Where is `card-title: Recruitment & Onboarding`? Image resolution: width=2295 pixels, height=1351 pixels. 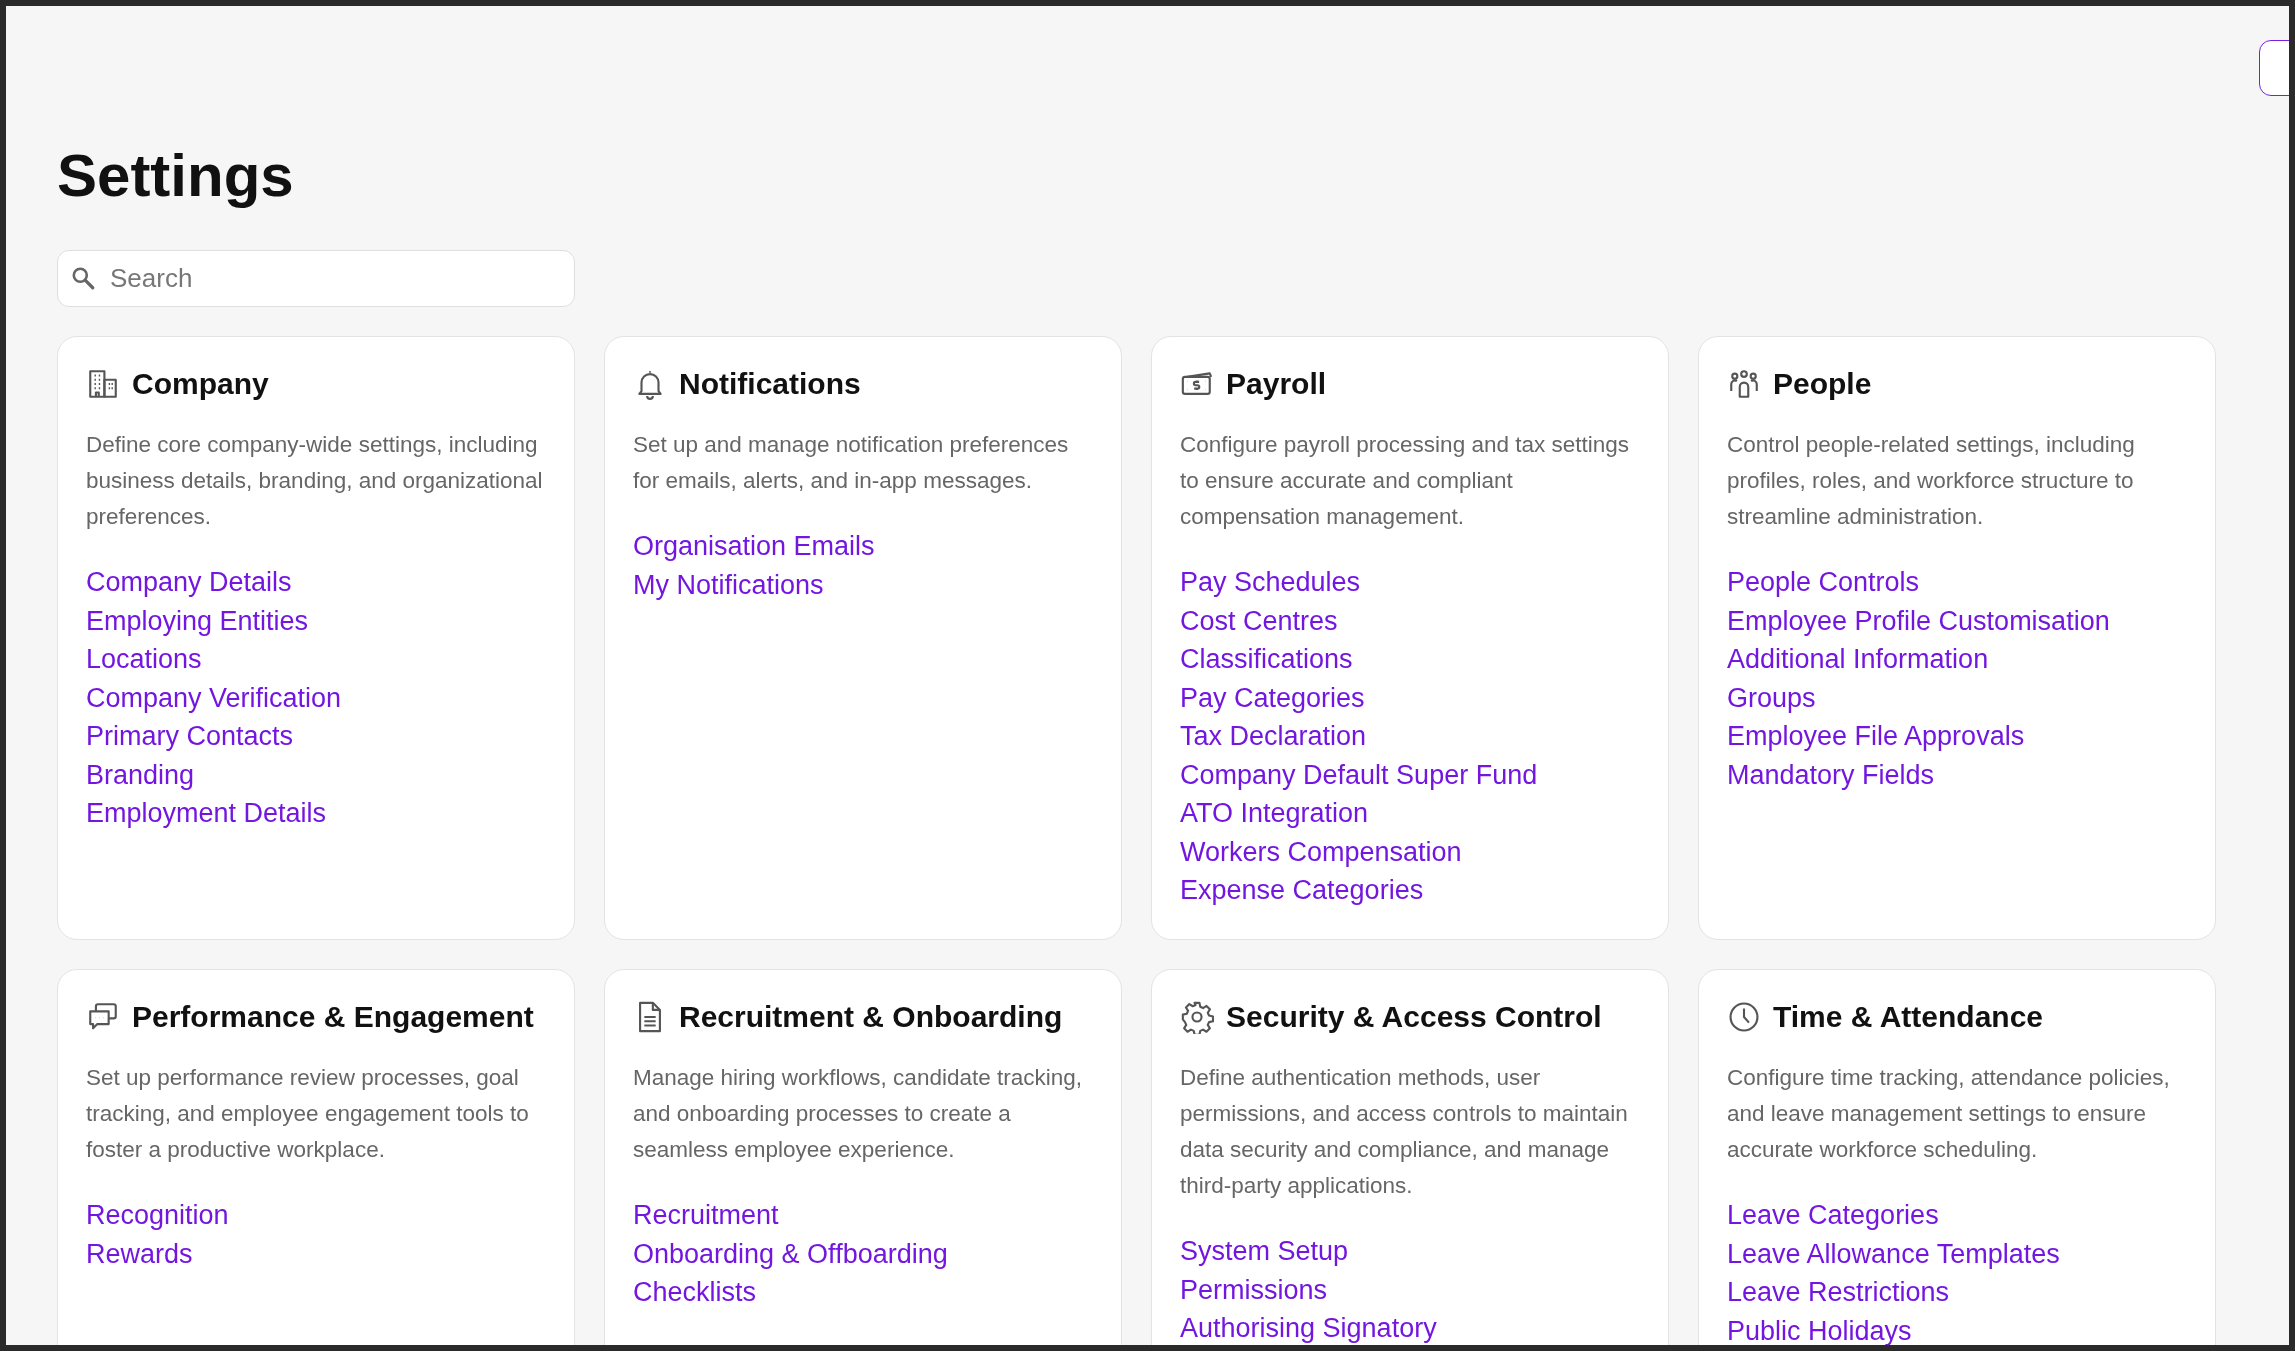
card-title: Recruitment & Onboarding is located at coordinates (871, 1017).